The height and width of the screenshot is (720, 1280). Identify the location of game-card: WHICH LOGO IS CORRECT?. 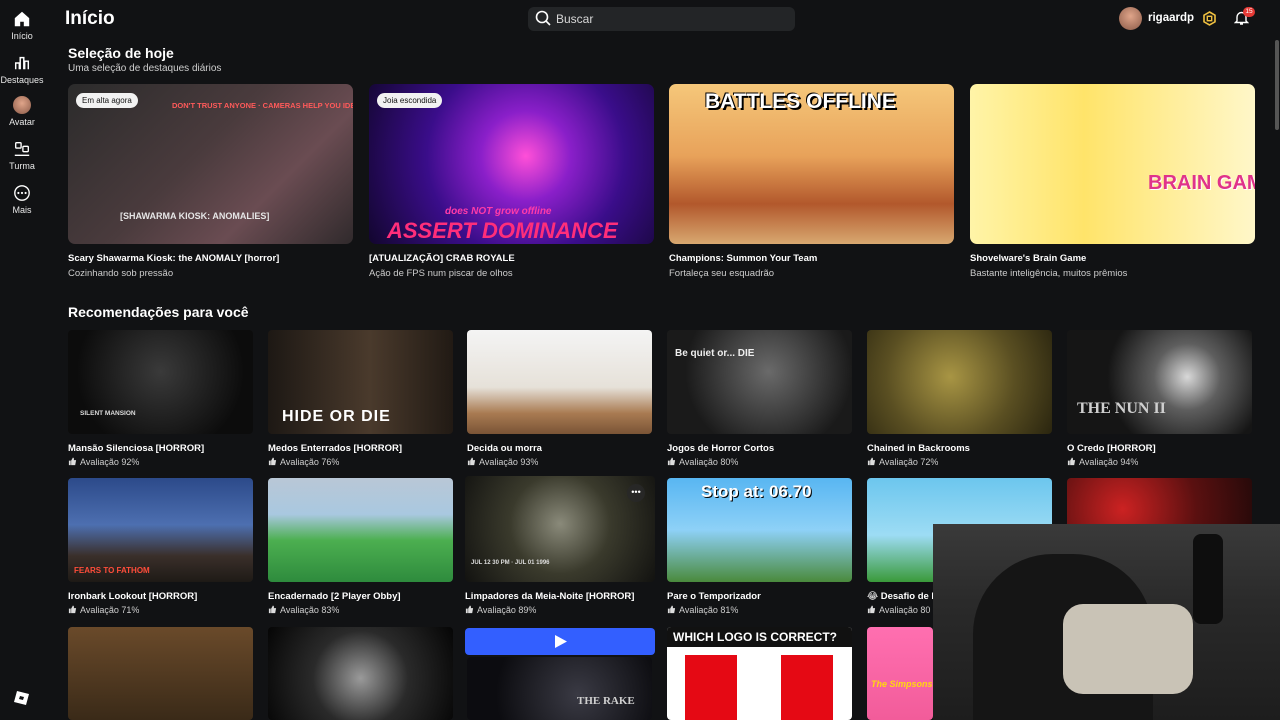
(759, 673).